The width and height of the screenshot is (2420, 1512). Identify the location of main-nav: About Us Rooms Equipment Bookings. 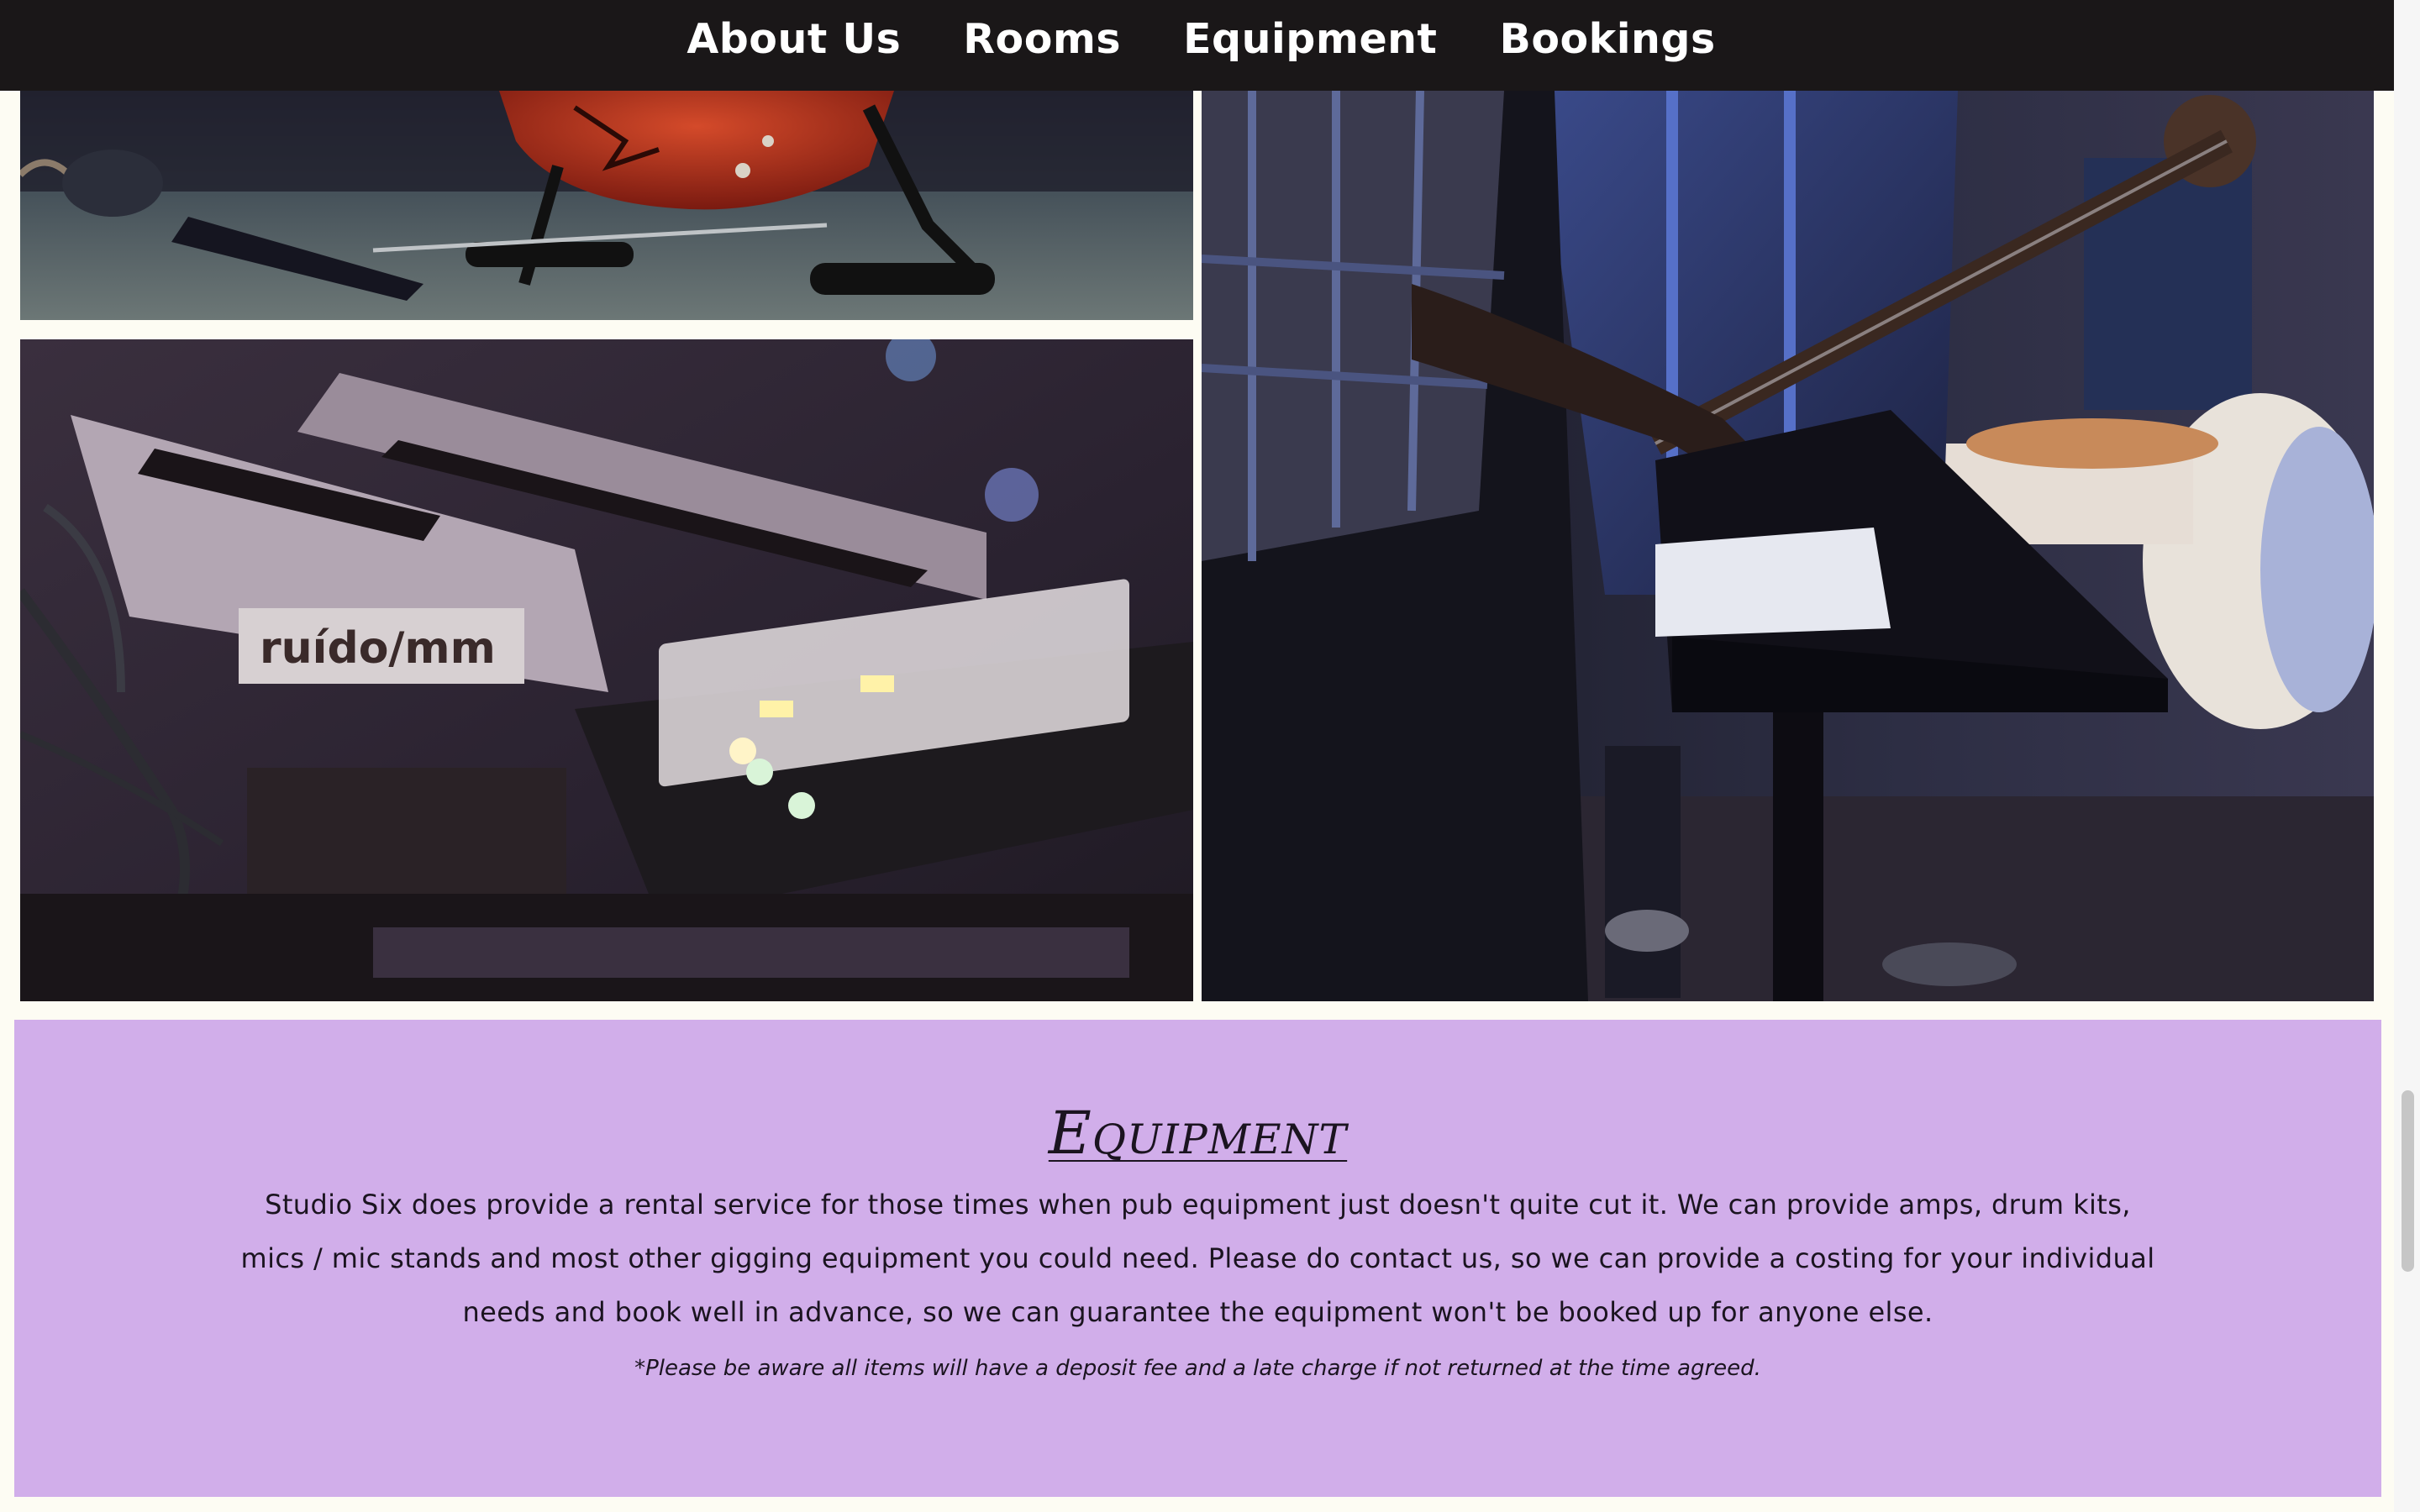
(1197, 45).